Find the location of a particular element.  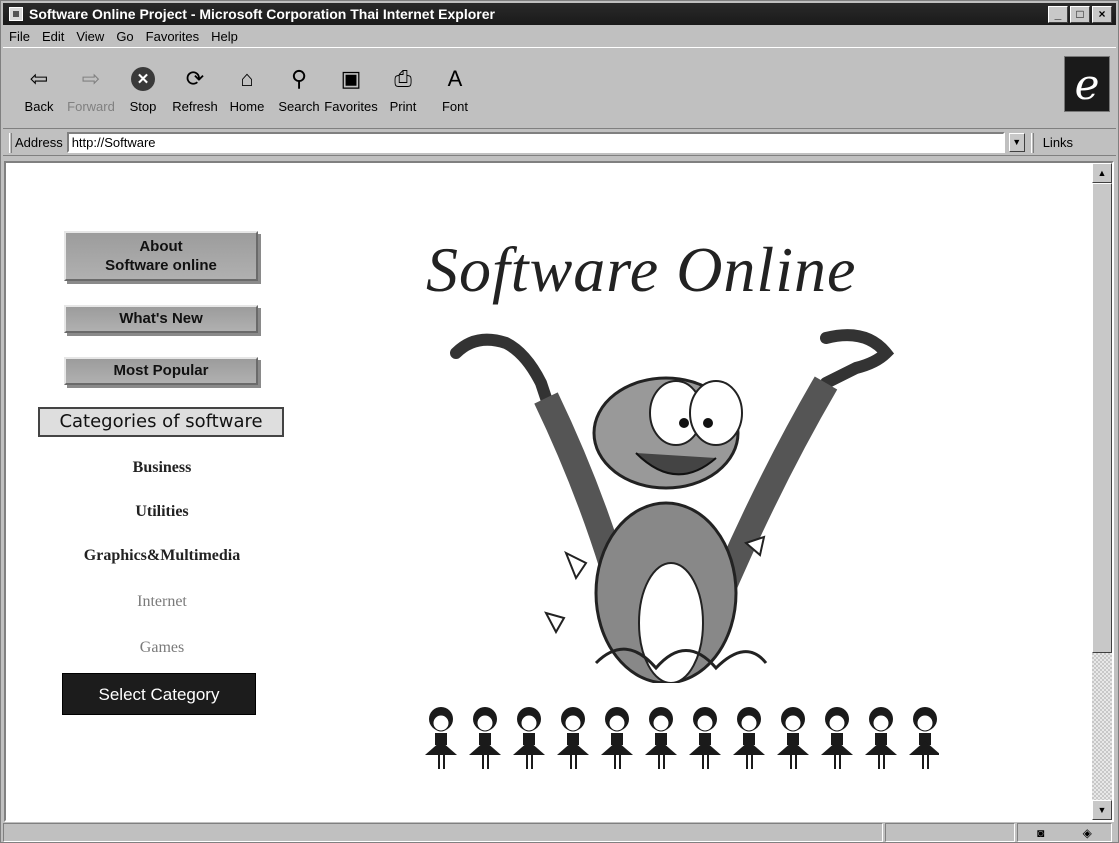

security-icon: ◙ is located at coordinates (1041, 832).